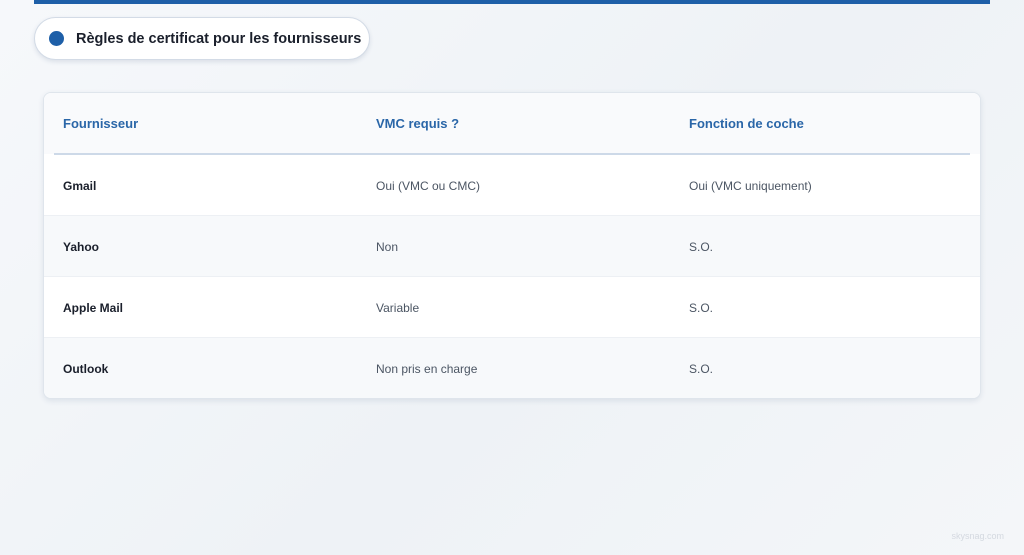 The width and height of the screenshot is (1024, 555). What do you see at coordinates (56, 38) in the screenshot?
I see `bullet-dot-icon` at bounding box center [56, 38].